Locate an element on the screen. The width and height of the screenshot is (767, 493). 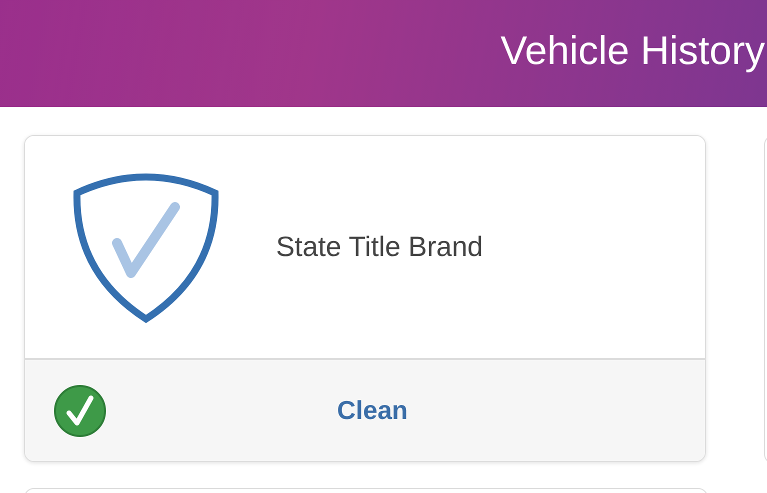
card-title: State Title Brand is located at coordinates (380, 247).